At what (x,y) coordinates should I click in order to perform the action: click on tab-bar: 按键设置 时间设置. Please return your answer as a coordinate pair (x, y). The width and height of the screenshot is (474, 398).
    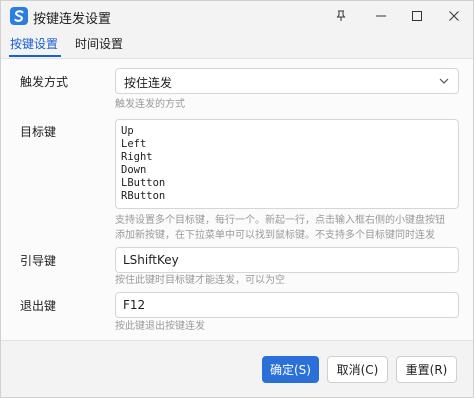
    Looking at the image, I should click on (237, 44).